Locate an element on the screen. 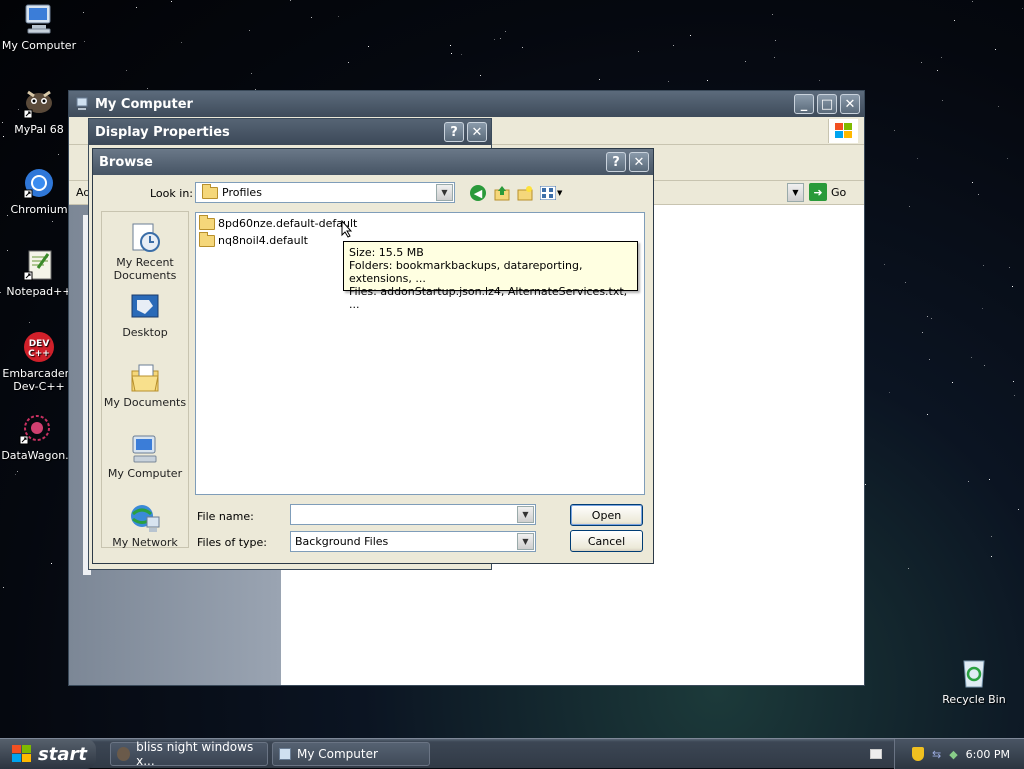 The width and height of the screenshot is (1024, 769). chromium-icon is located at coordinates (39, 183).